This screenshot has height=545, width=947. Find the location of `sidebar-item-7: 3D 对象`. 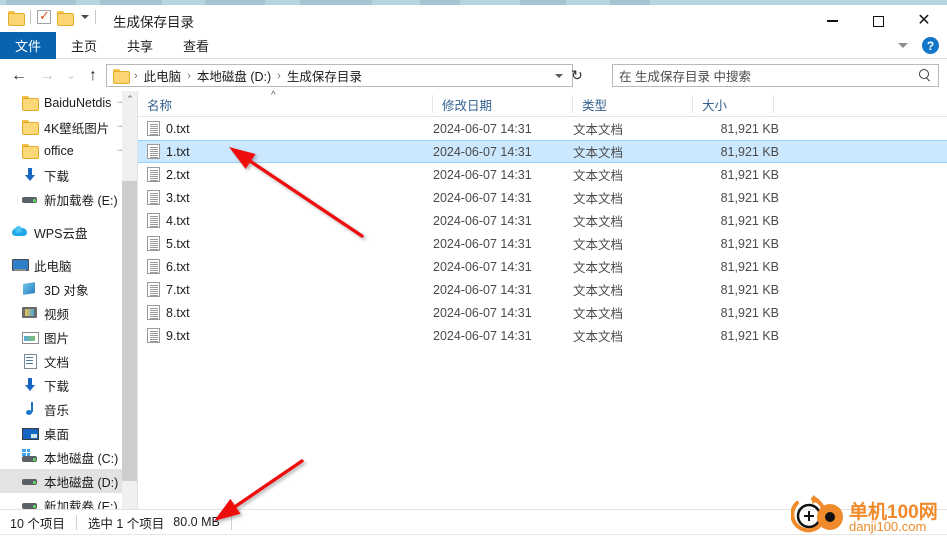

sidebar-item-7: 3D 对象 is located at coordinates (69, 289).